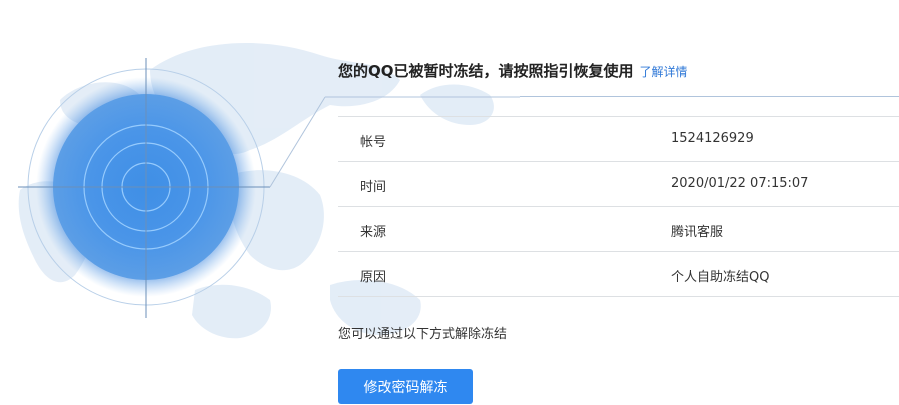 The image size is (899, 405). I want to click on info-label: 来源, so click(373, 232).